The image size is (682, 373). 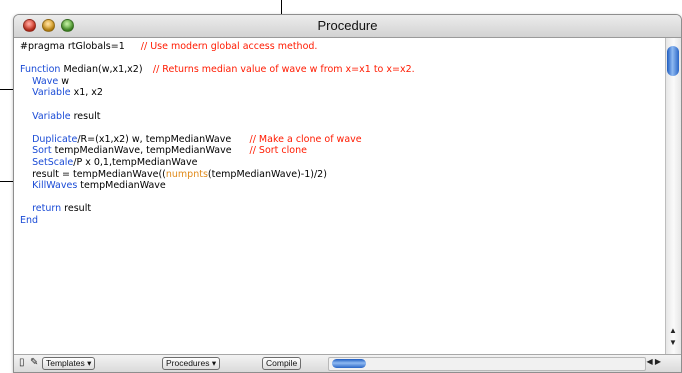 I want to click on bottom-toolbar: ▯ ✎ Templates ▾ Procedures ▾ Compile ◀ ▶, so click(x=347, y=363).